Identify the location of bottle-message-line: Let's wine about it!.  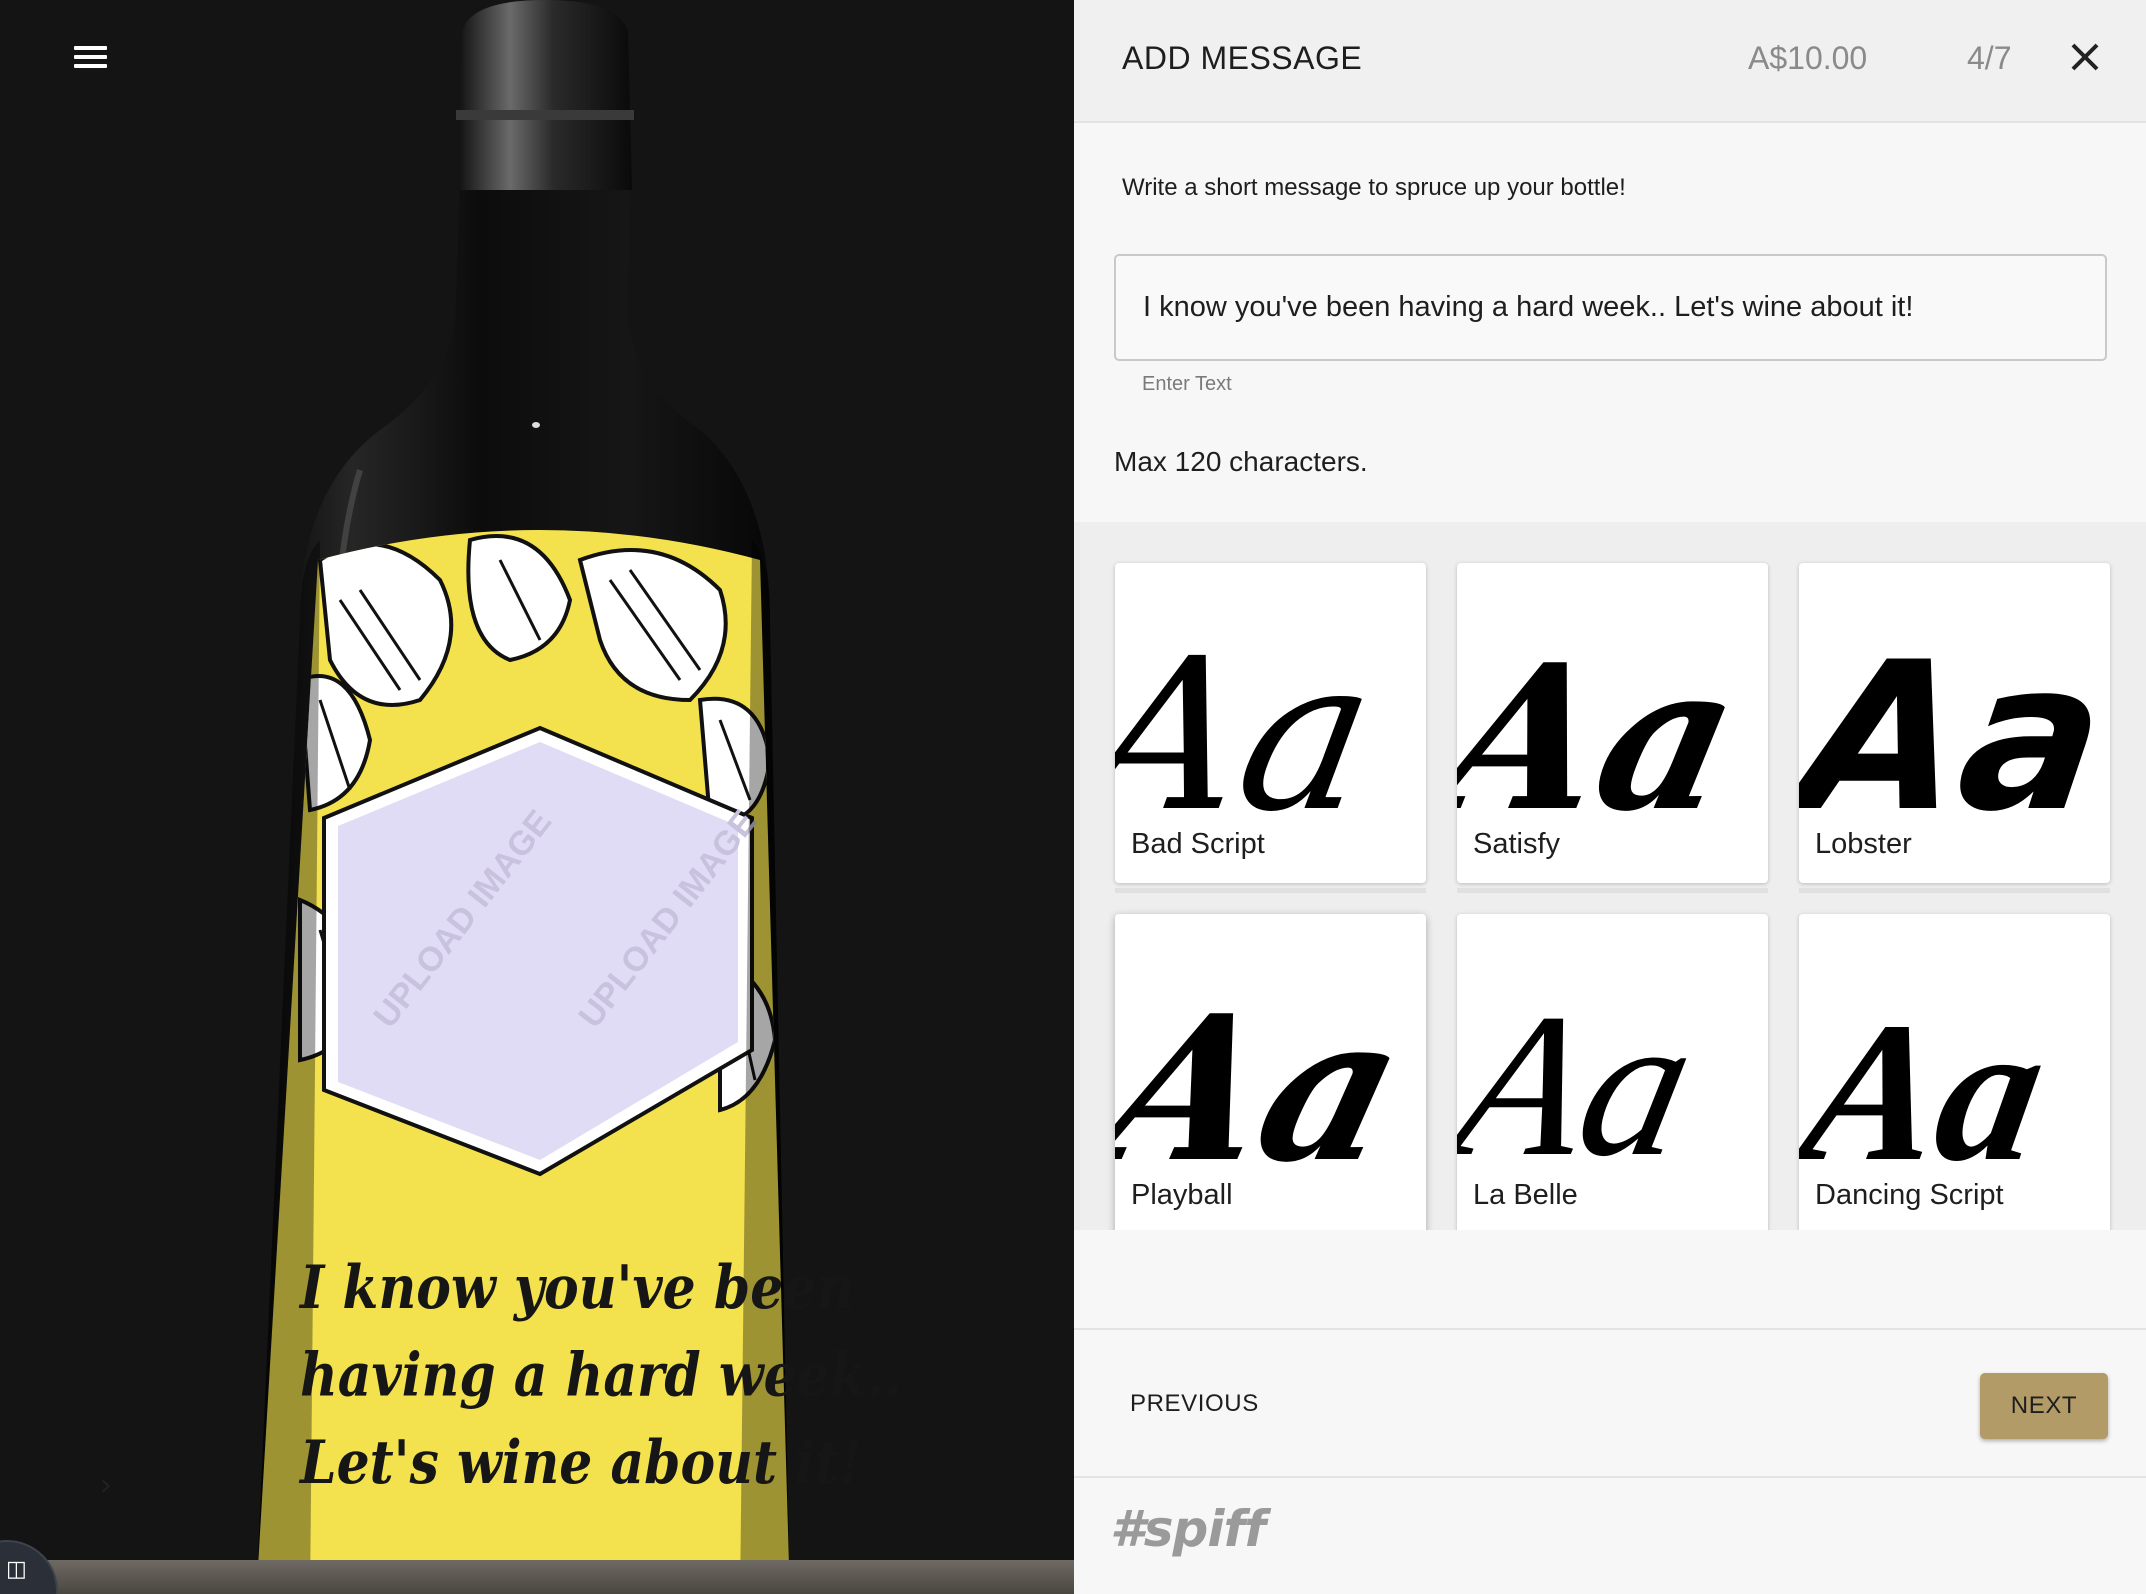
(581, 1462).